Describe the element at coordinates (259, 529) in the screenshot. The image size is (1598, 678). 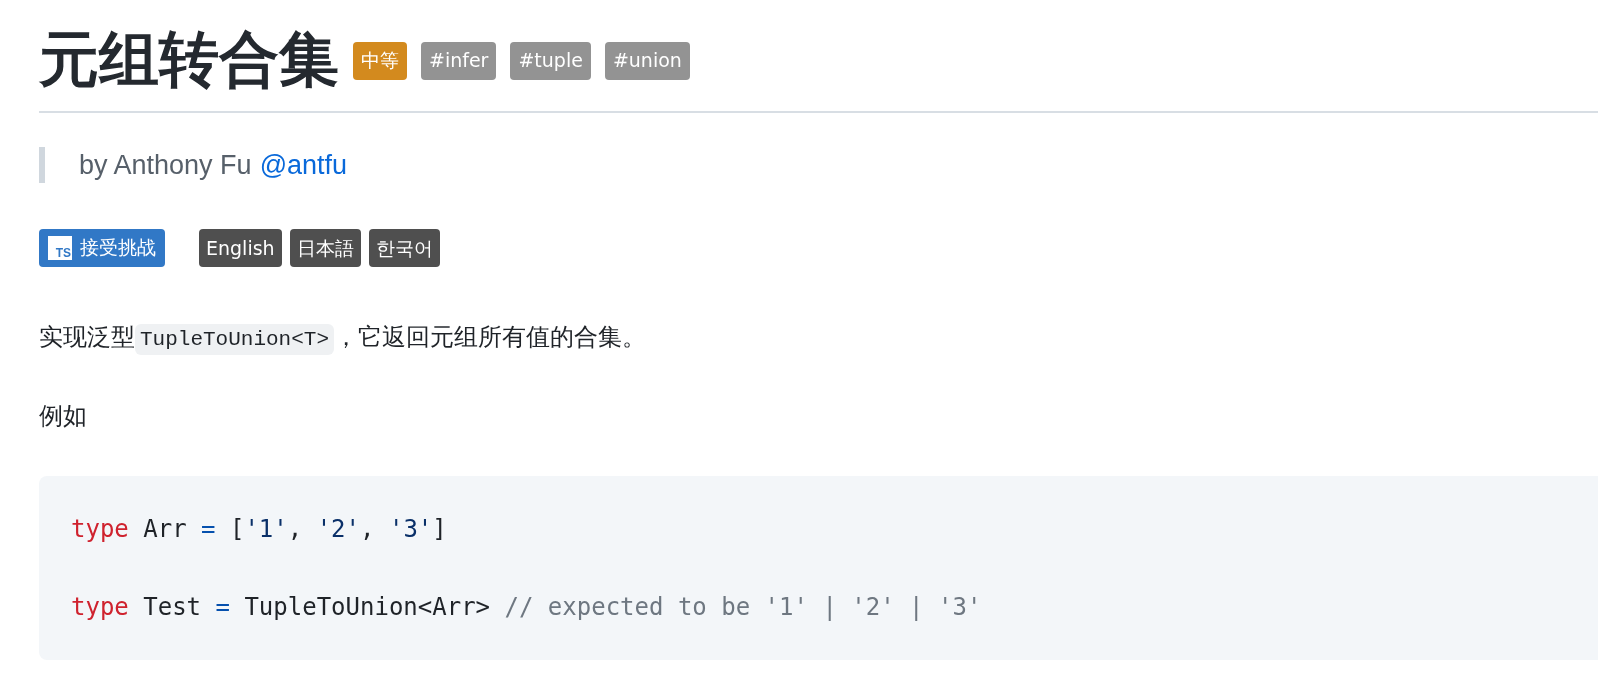
I see `code-line: type Arr = ['1', '2', '3']` at that location.